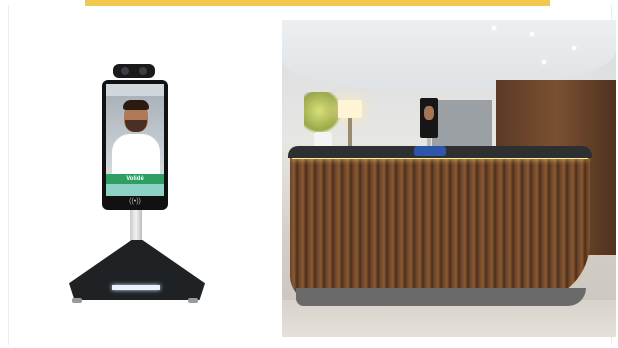 Image resolution: width=618 pixels, height=348 pixels. I want to click on kiosk-face, so click(429, 113).